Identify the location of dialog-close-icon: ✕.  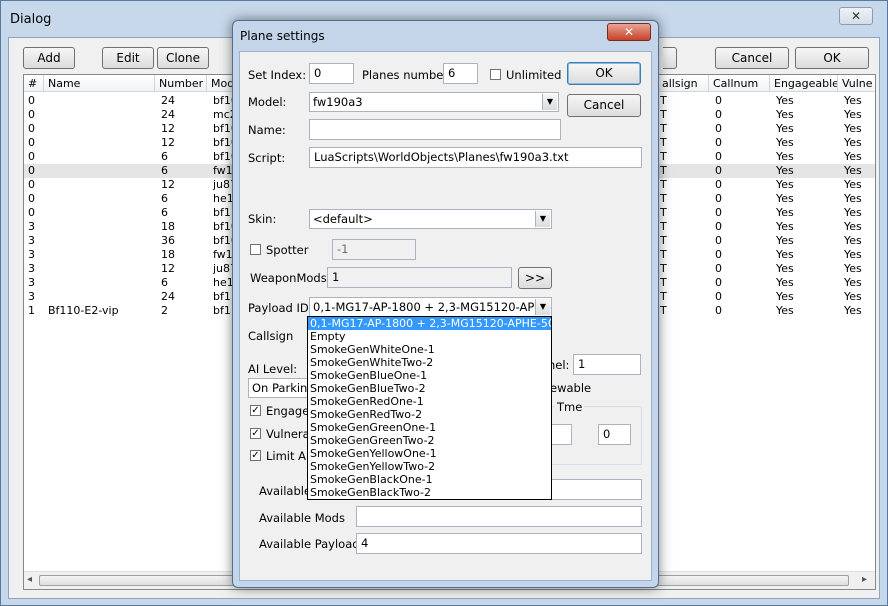
(629, 32).